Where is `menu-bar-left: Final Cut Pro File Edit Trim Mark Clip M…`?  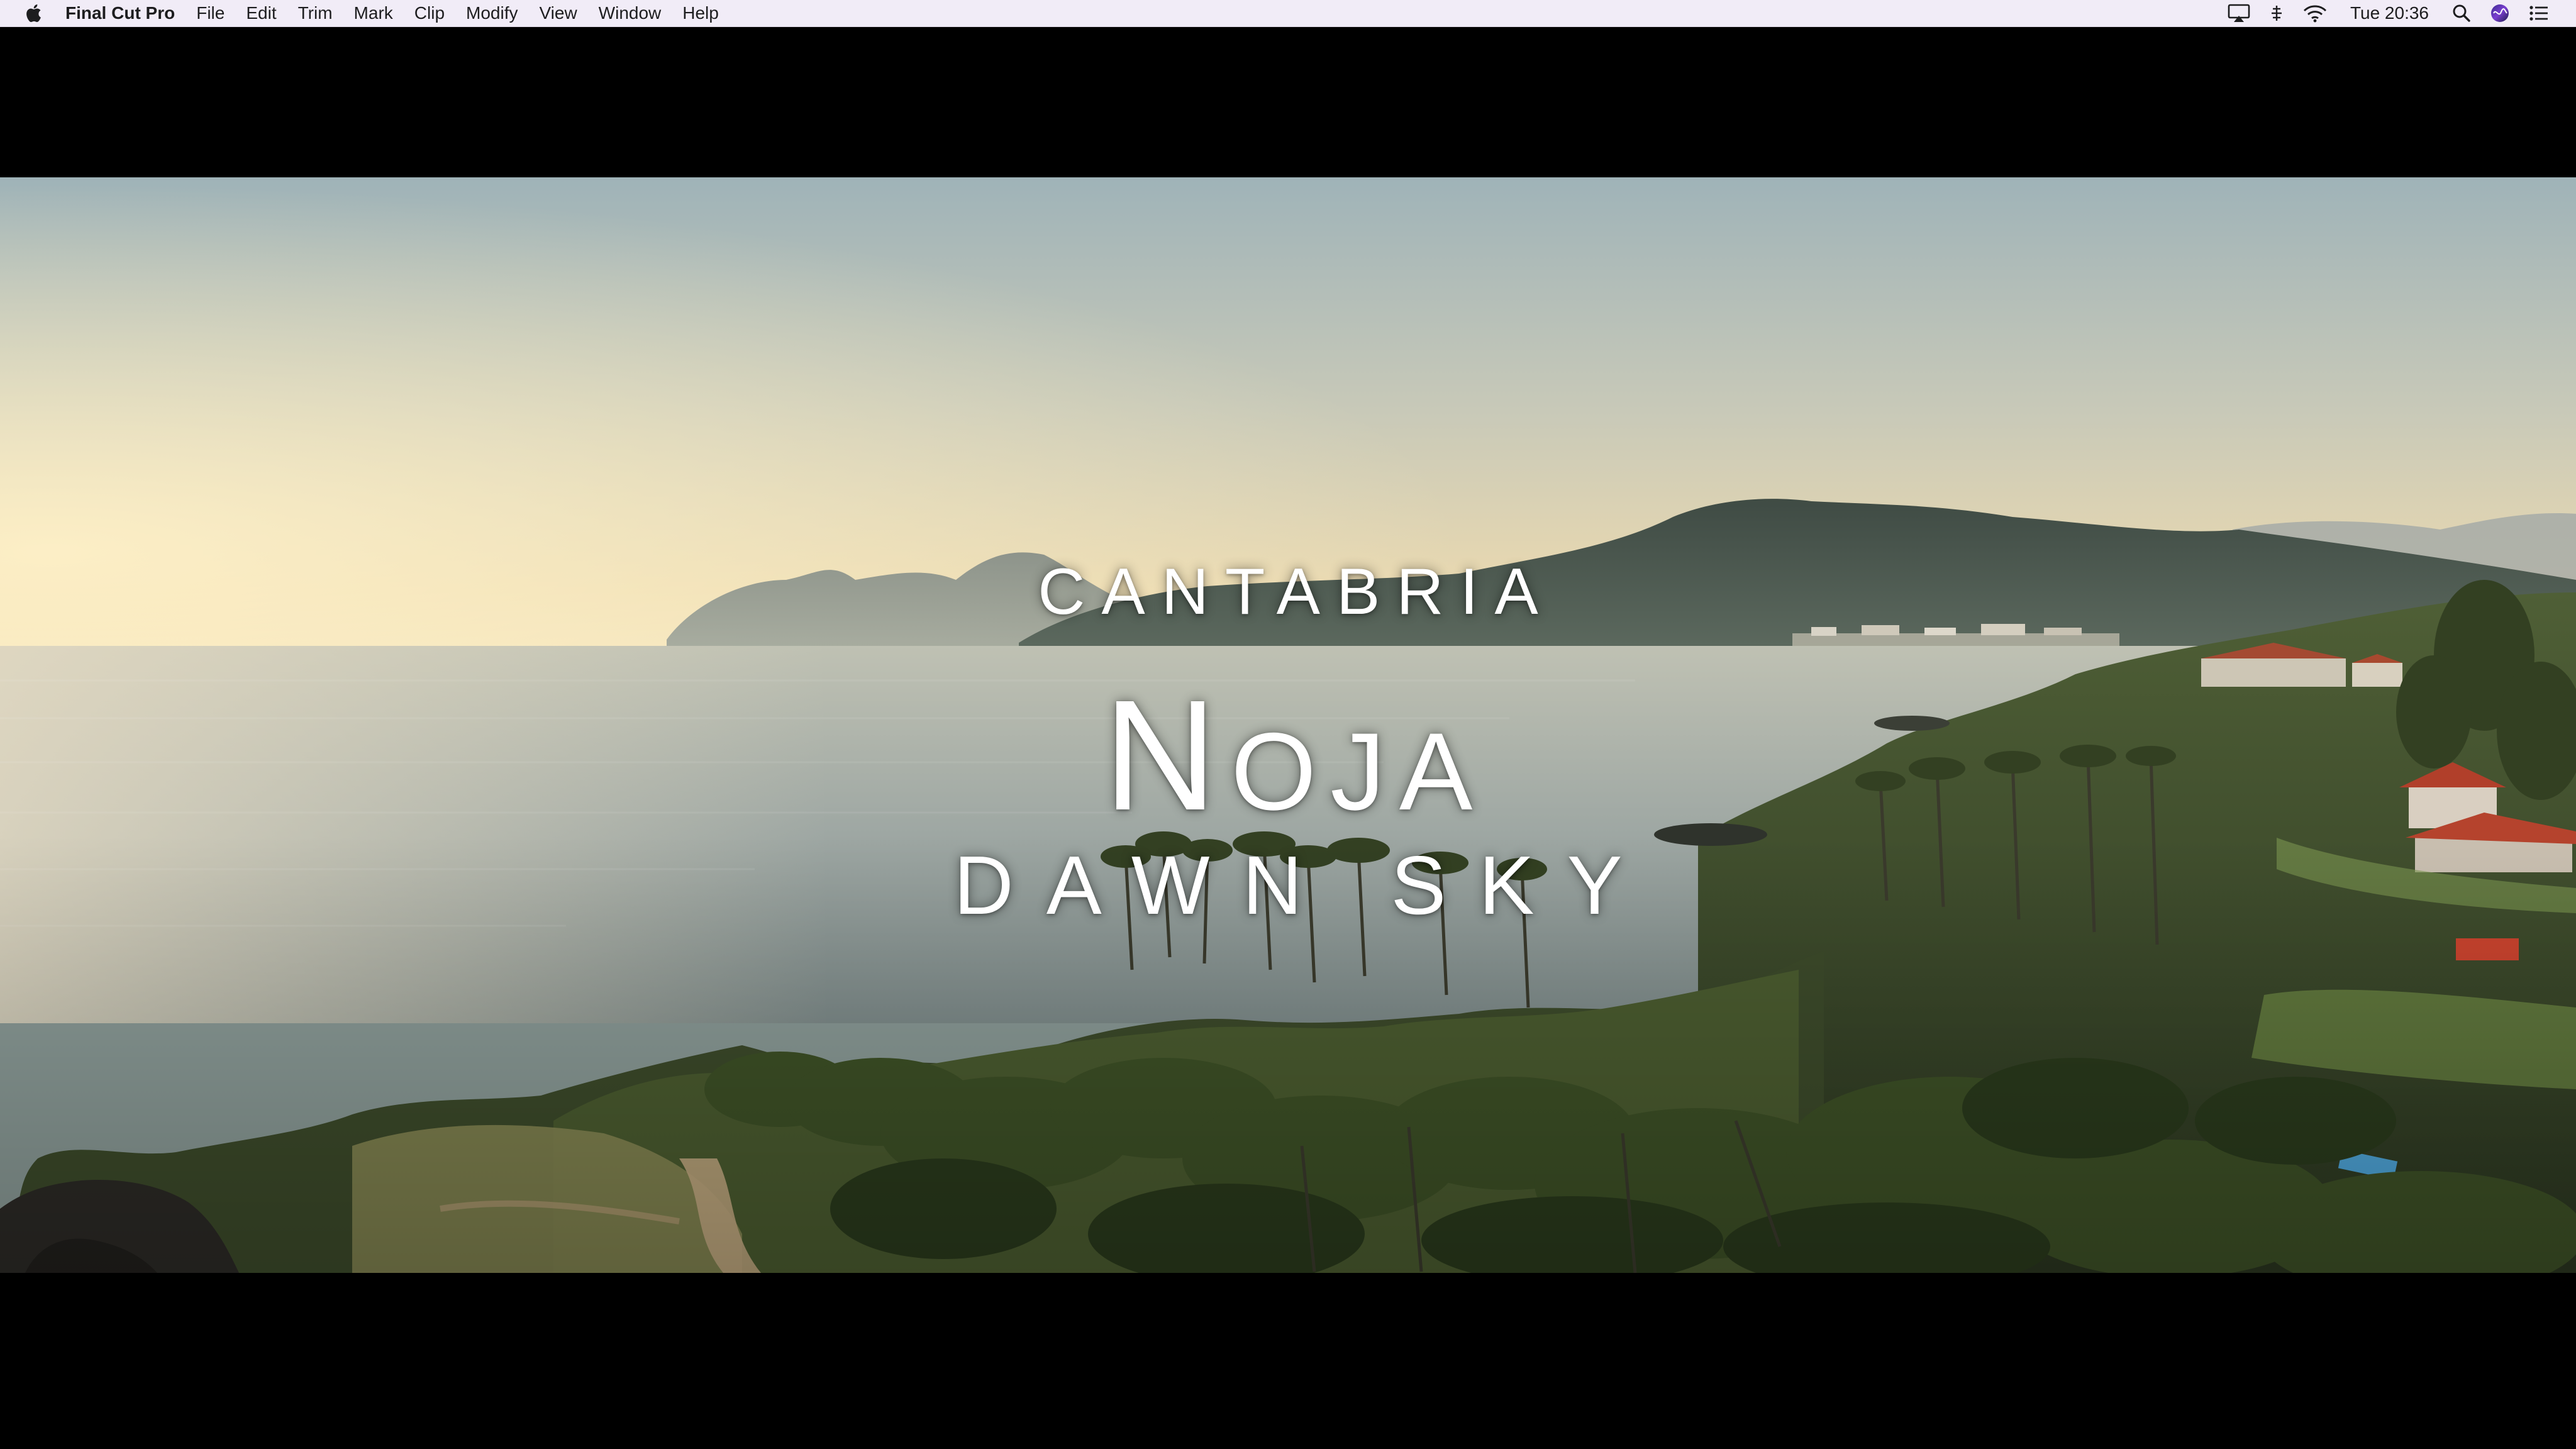
menu-bar-left: Final Cut Pro File Edit Trim Mark Clip M… is located at coordinates (365, 13).